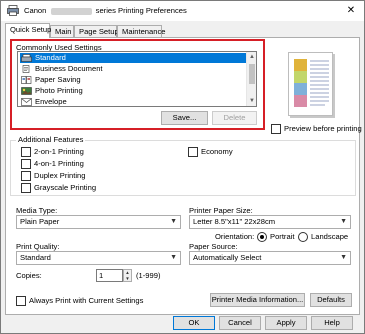  I want to click on list-scrollbar: ▲ ▼, so click(251, 79).